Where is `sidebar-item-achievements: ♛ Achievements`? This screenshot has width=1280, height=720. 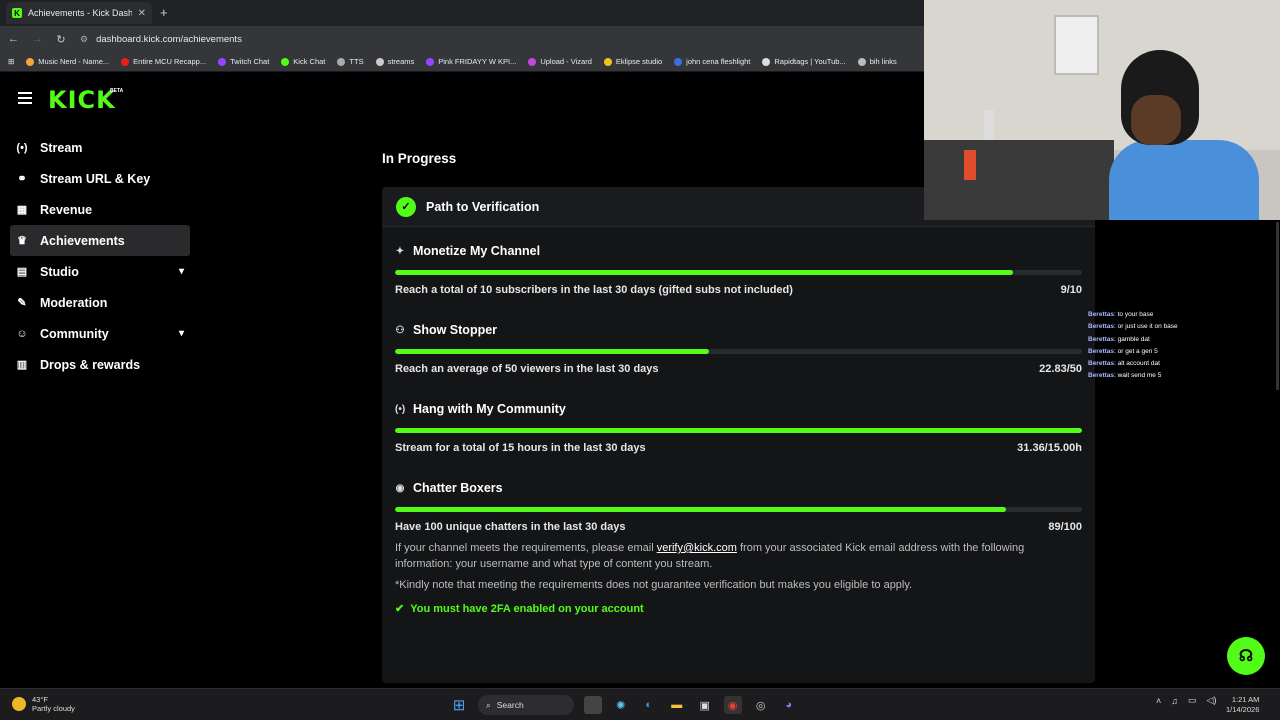
sidebar-item-achievements: ♛ Achievements is located at coordinates (100, 240).